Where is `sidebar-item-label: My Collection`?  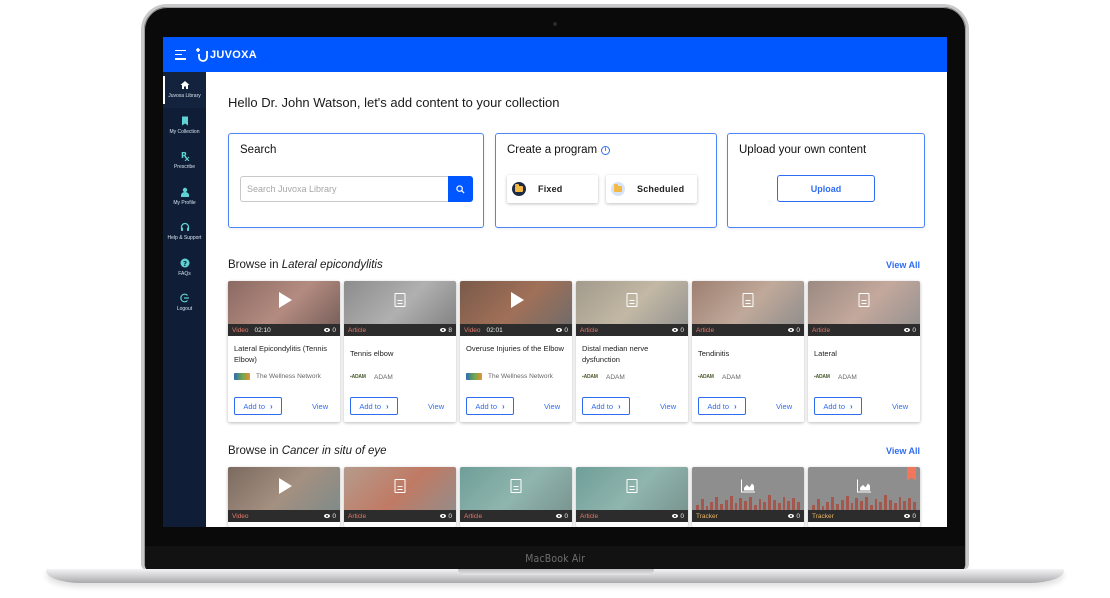
sidebar-item-label: My Collection is located at coordinates (184, 131).